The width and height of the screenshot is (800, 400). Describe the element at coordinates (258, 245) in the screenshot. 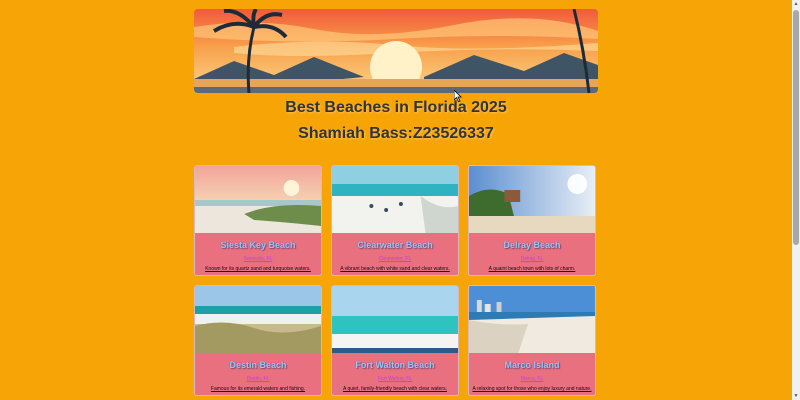

I see `beach-name: Siesta Key Beach` at that location.